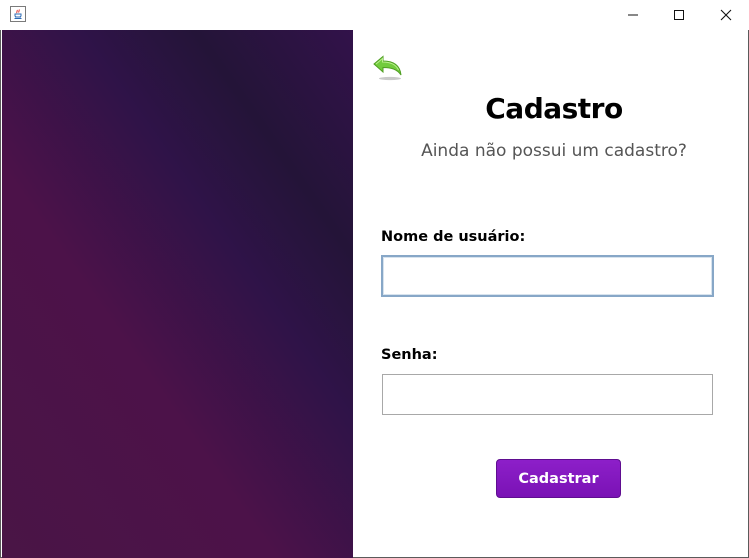  Describe the element at coordinates (409, 355) in the screenshot. I see `password-label: Senha:` at that location.